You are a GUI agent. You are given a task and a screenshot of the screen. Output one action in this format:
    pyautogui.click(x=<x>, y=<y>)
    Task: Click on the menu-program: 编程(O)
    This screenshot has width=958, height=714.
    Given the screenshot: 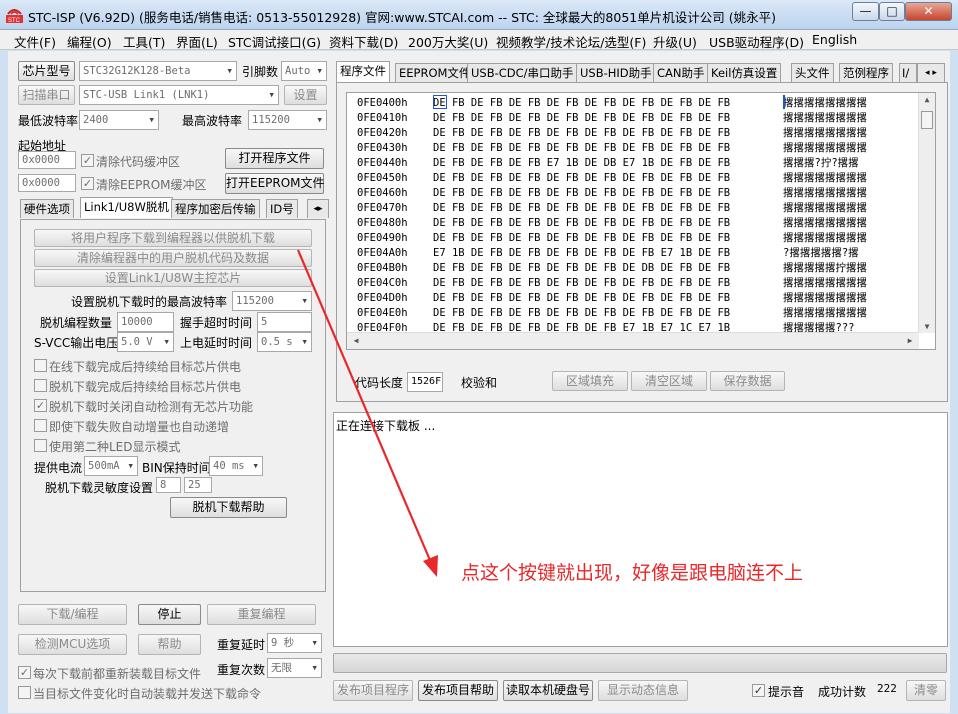 What is the action you would take?
    pyautogui.click(x=89, y=41)
    